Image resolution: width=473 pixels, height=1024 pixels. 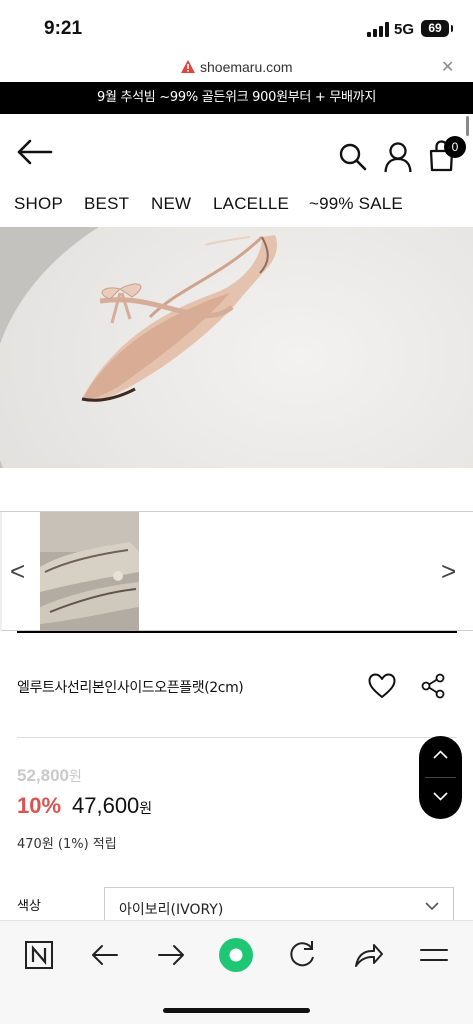 I want to click on thumb-prev-button: <, so click(x=17, y=571).